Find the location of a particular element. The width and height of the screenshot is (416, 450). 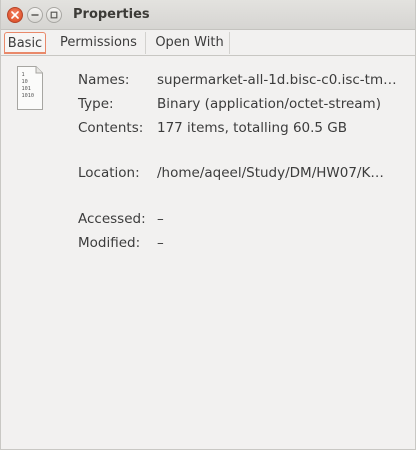

maximize-icon is located at coordinates (54, 15).